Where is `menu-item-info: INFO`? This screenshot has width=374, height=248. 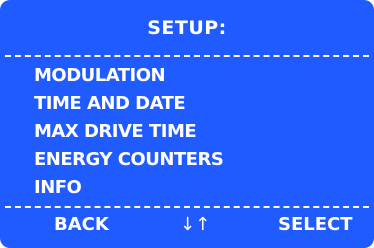 menu-item-info: INFO is located at coordinates (128, 188).